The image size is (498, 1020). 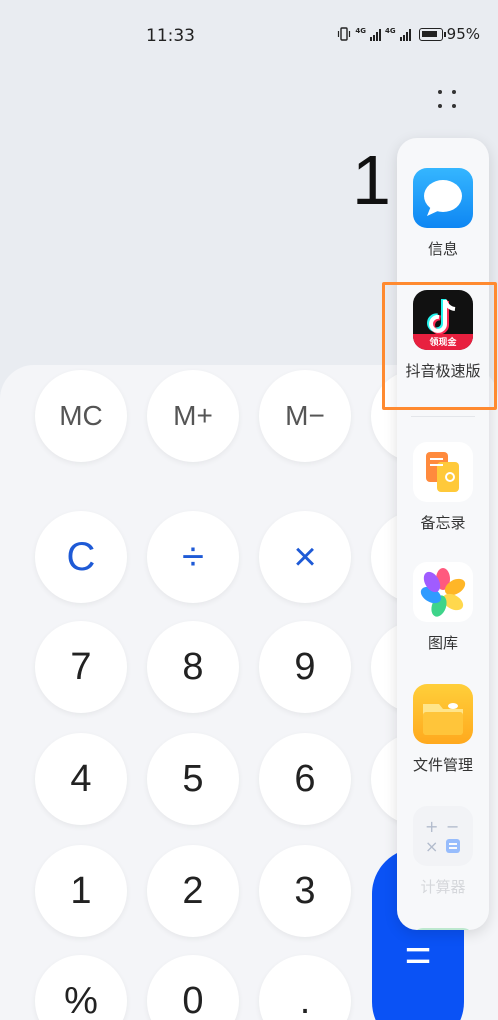 I want to click on status-right: 4G 4G 95%, so click(x=408, y=34).